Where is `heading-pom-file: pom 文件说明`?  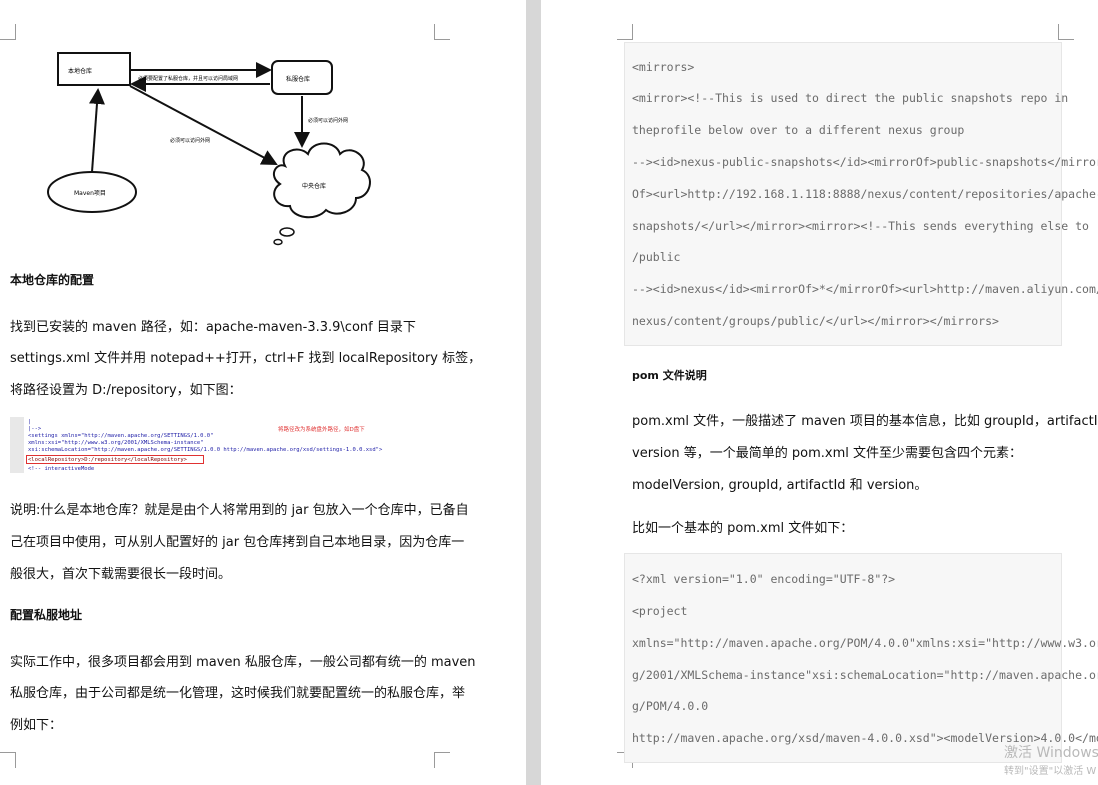
heading-pom-file: pom 文件说明 is located at coordinates (669, 375).